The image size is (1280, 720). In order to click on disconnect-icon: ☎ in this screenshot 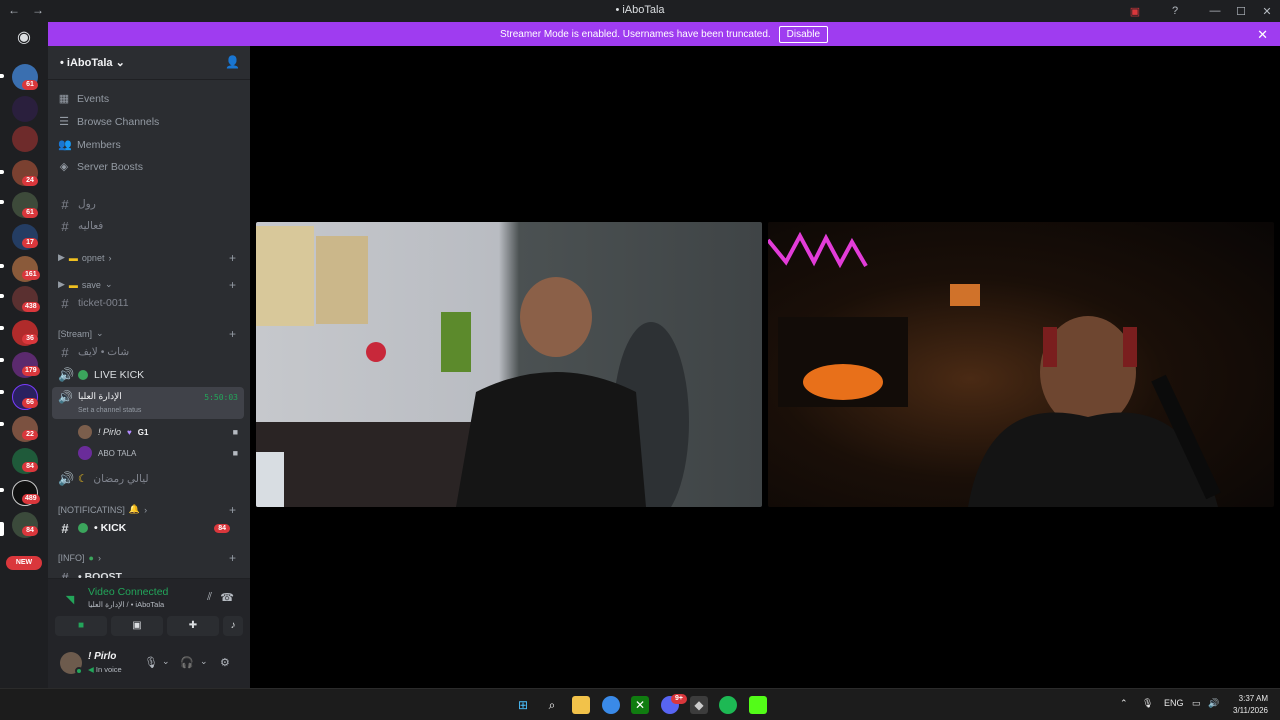, I will do `click(227, 597)`.